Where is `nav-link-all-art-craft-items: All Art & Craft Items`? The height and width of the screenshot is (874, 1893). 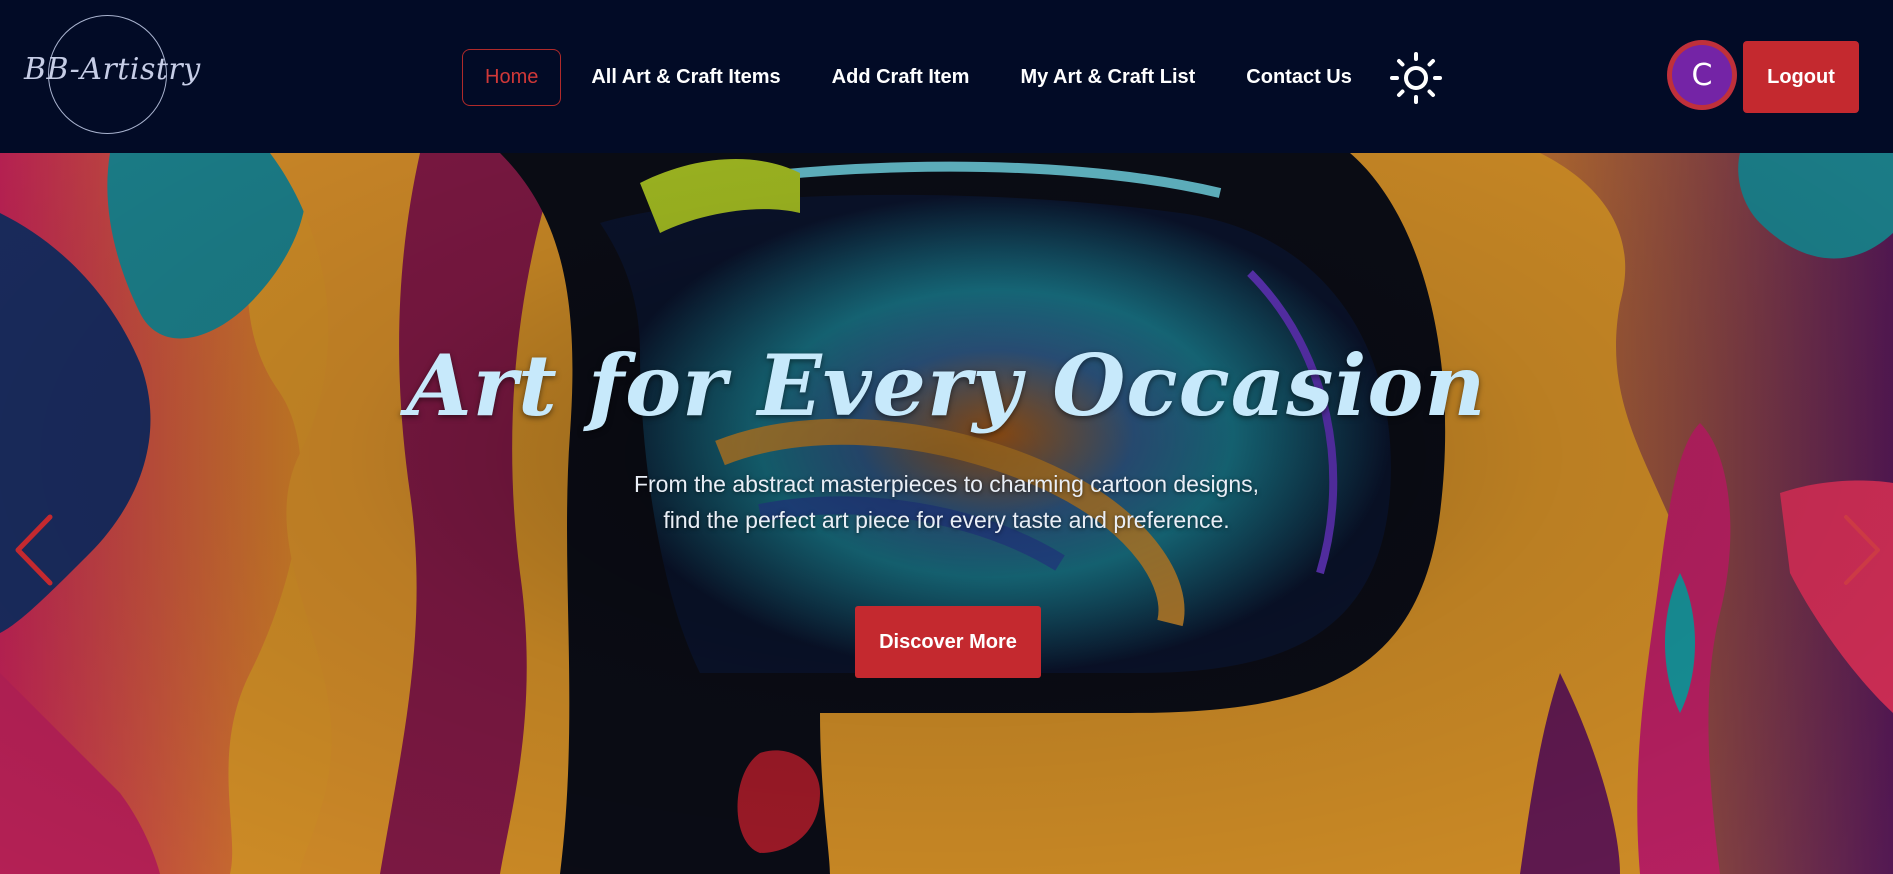
nav-link-all-art-craft-items: All Art & Craft Items is located at coordinates (685, 77).